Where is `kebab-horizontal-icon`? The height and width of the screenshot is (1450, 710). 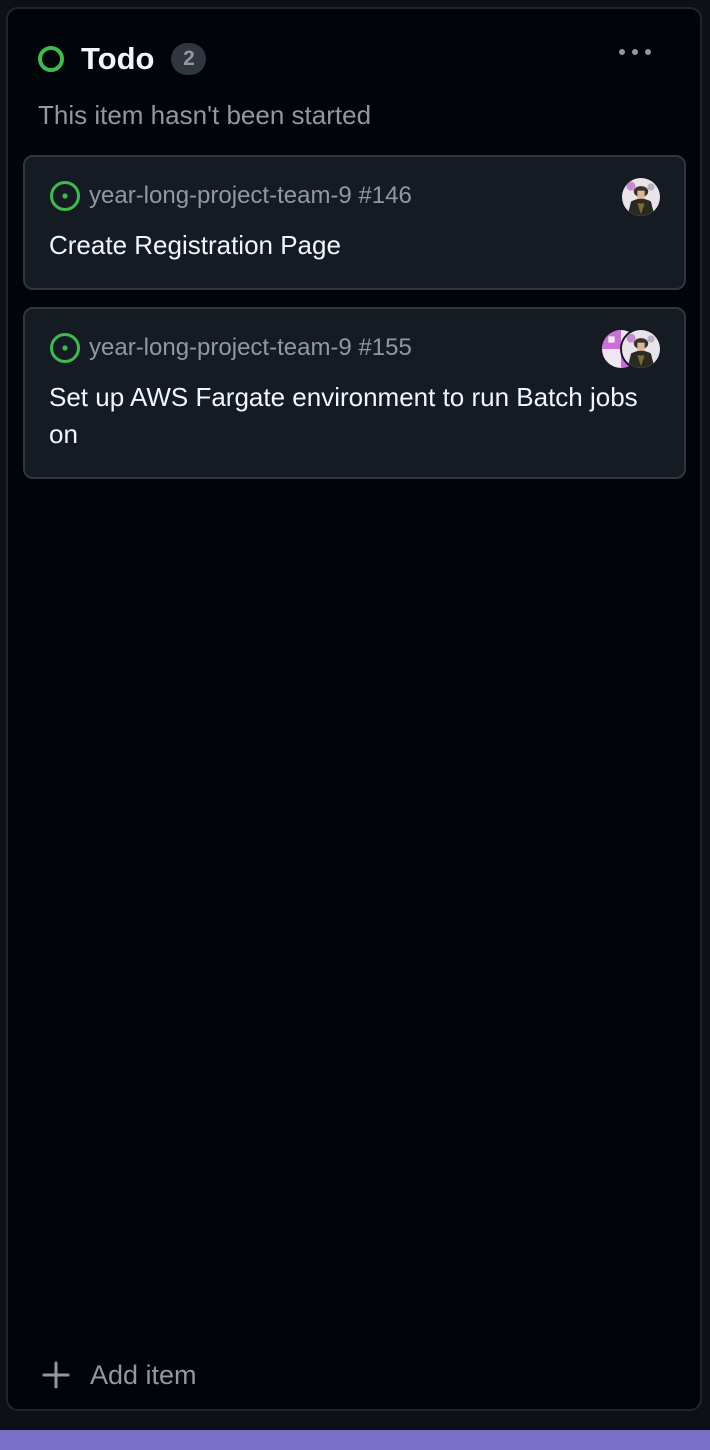 kebab-horizontal-icon is located at coordinates (622, 52).